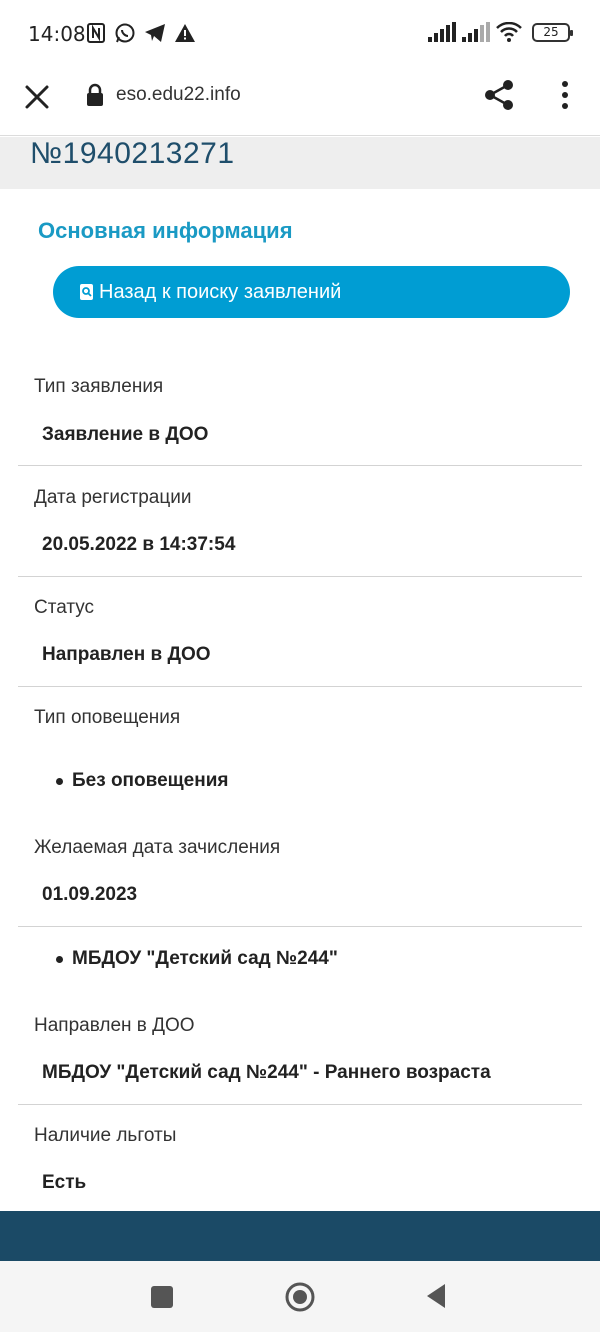  Describe the element at coordinates (57, 34) in the screenshot. I see `status-time: 14:08` at that location.